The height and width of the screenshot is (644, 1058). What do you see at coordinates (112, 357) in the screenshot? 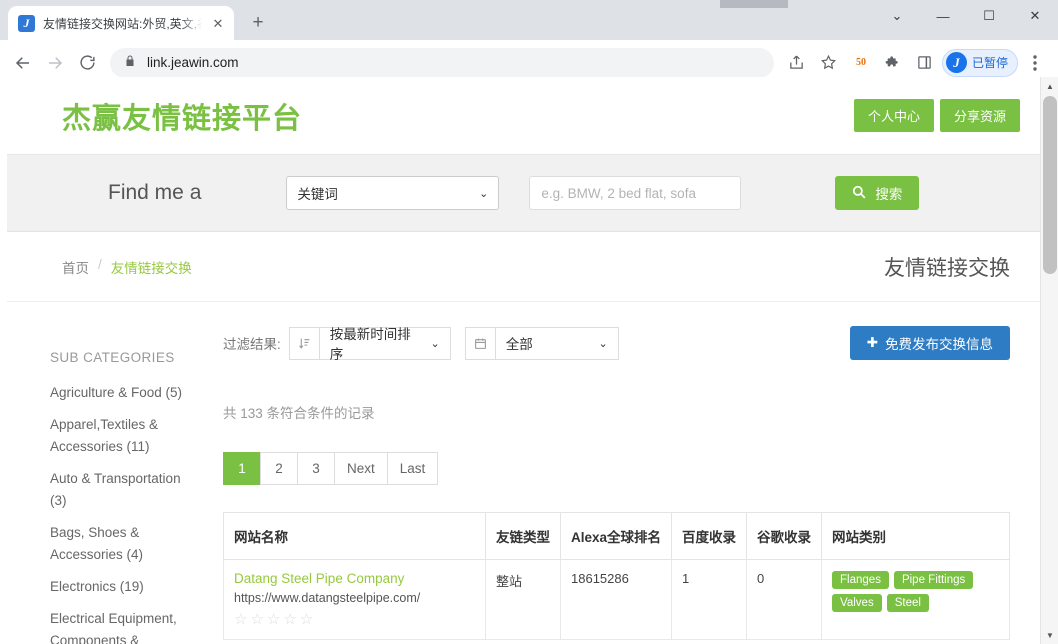
I see `sidebar-title: SUB CATEGORIES` at bounding box center [112, 357].